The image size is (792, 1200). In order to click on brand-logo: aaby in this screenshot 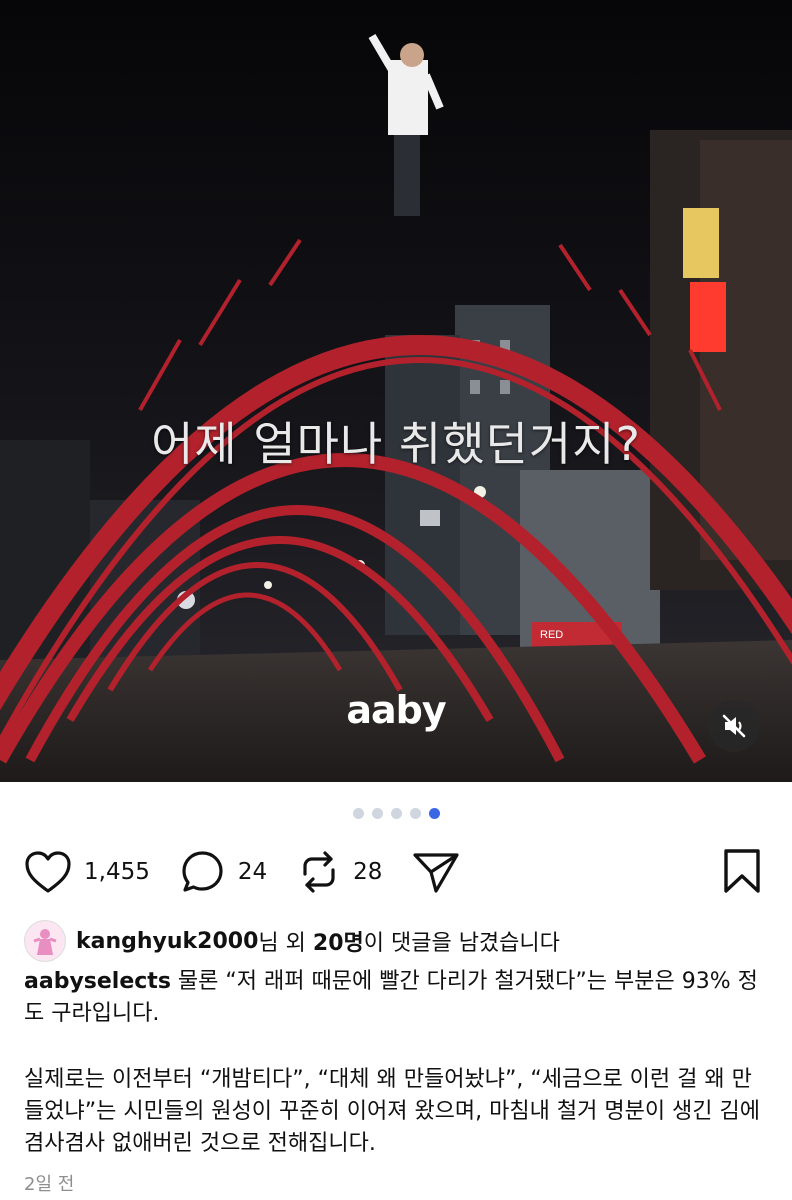, I will do `click(396, 710)`.